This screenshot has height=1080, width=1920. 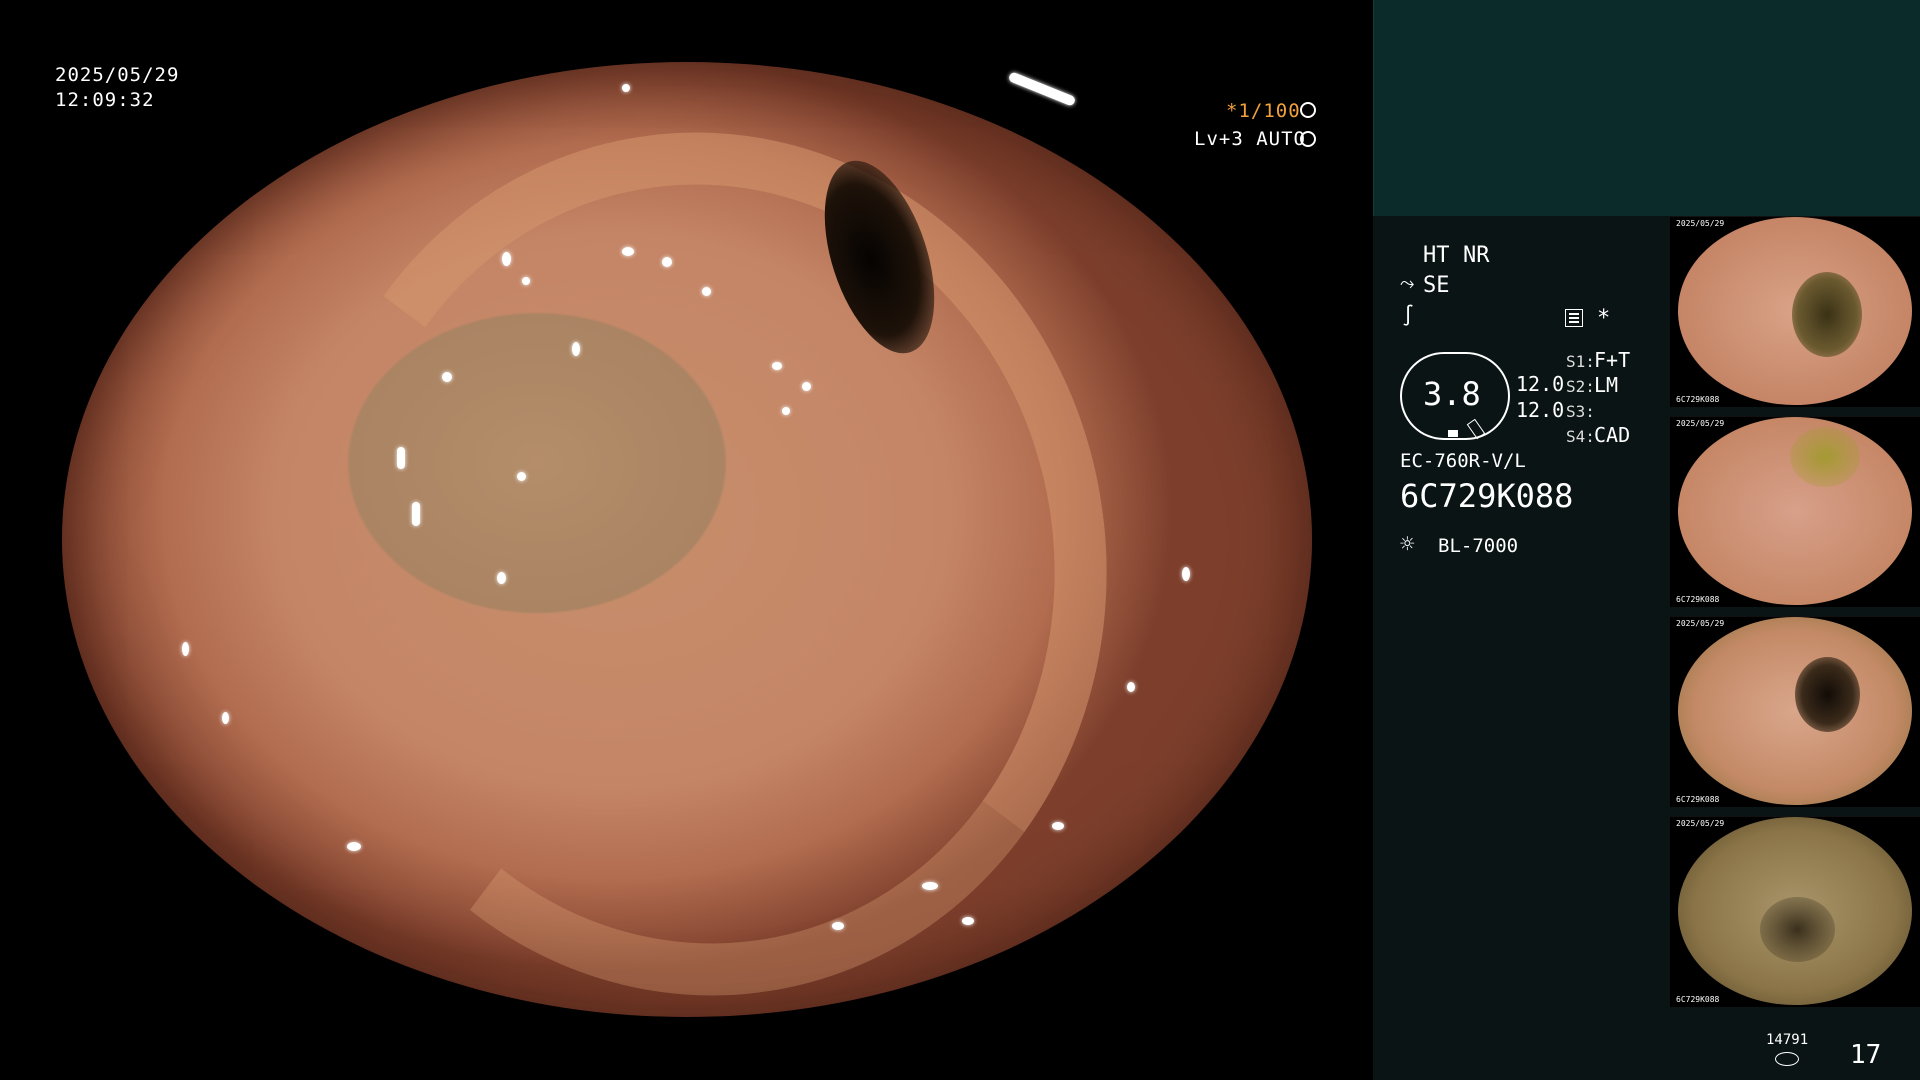 I want to click on storage-count: 14791, so click(x=1787, y=1040).